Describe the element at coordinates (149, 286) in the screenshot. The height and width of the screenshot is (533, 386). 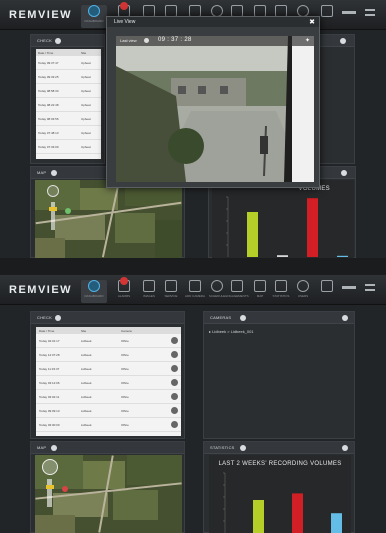
I see `images-icon` at that location.